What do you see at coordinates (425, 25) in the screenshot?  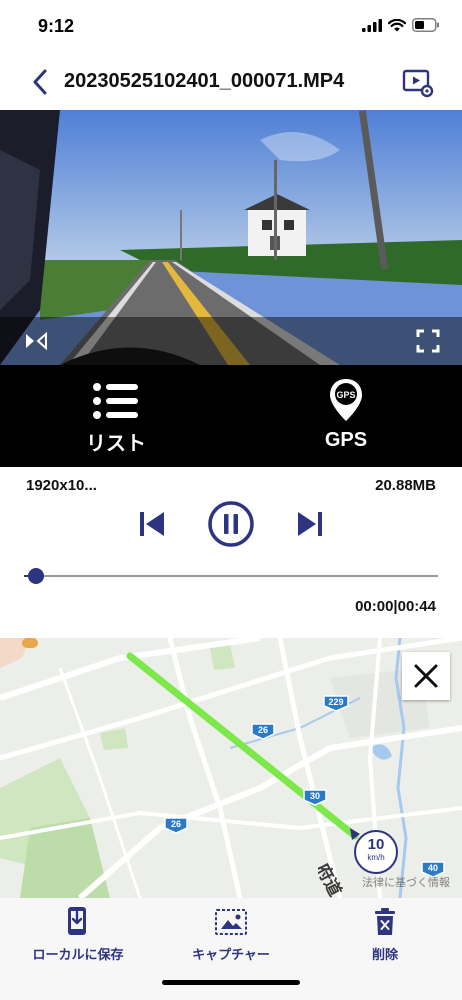 I see `battery-icon` at bounding box center [425, 25].